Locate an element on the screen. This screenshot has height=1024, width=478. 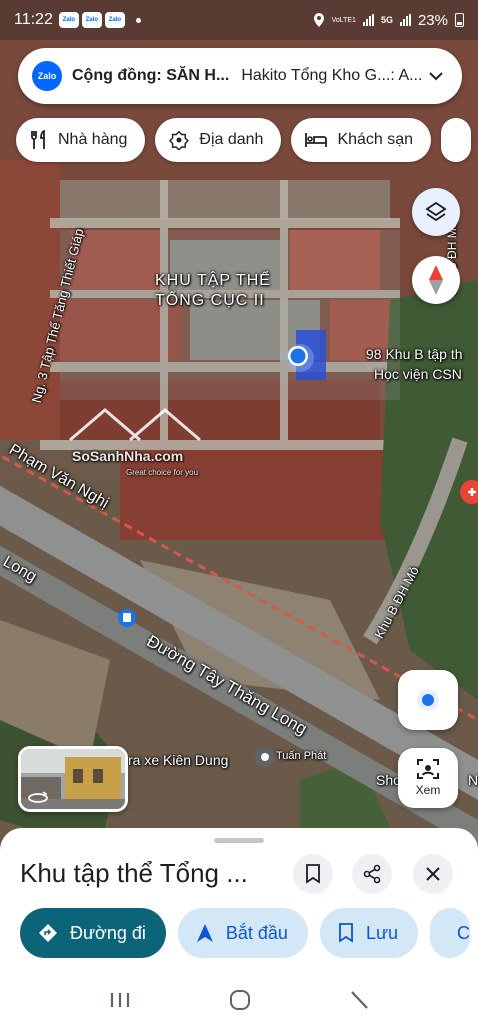
map-label-poi-line1: 98 Khu B tập th is located at coordinates (414, 354).